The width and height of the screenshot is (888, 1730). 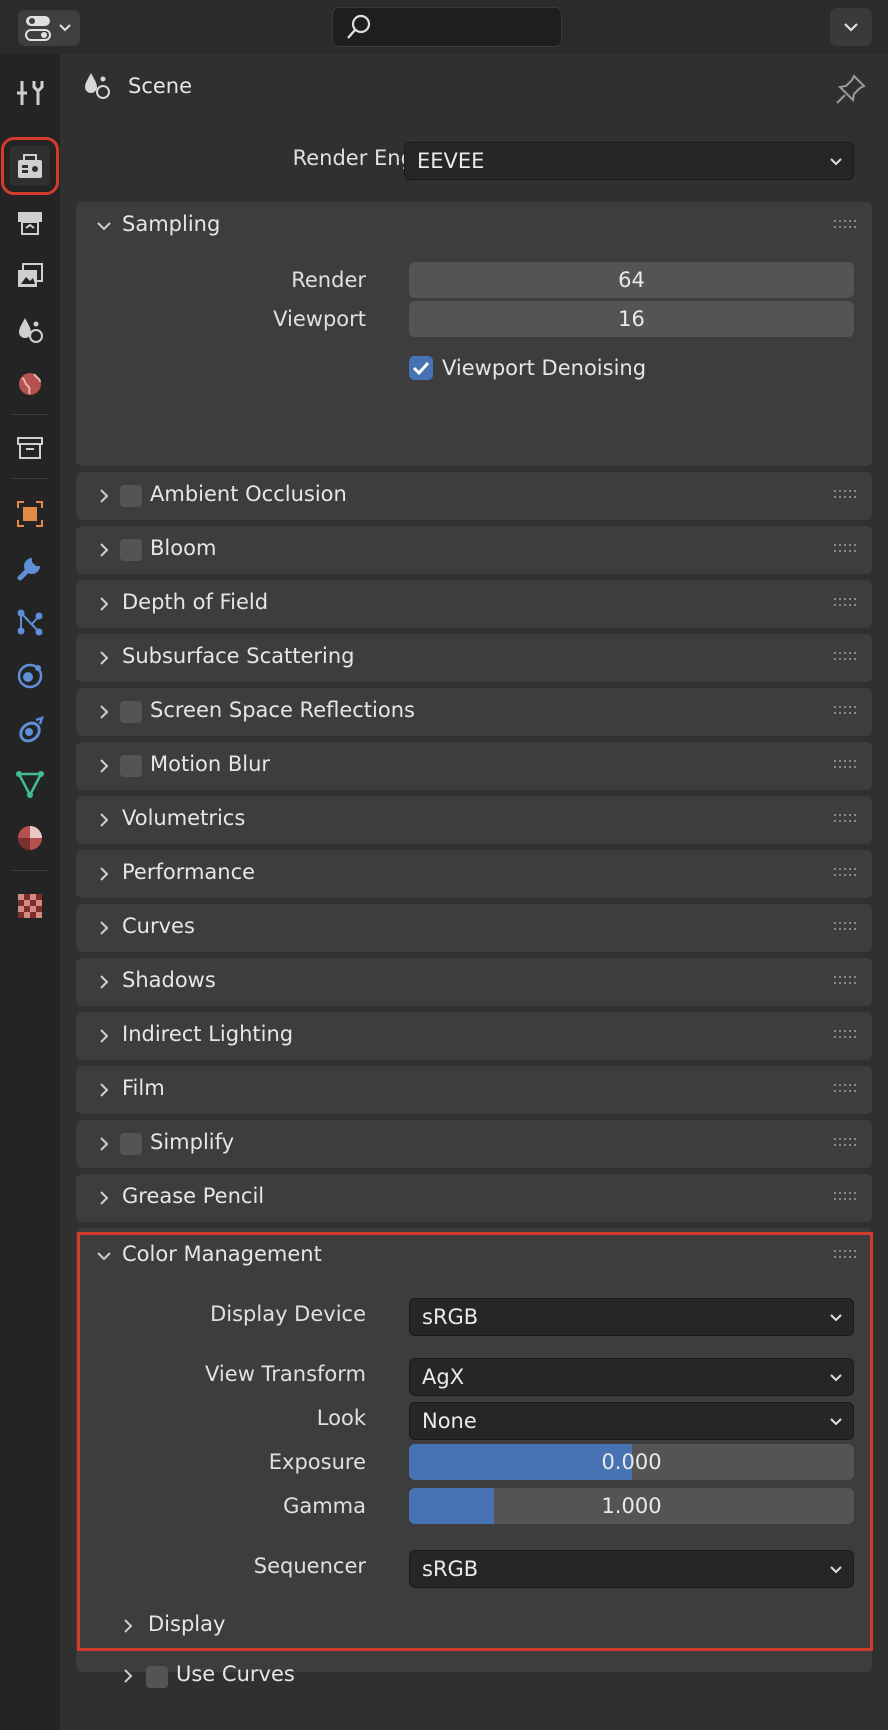 I want to click on panel-title: Curves, so click(x=158, y=926).